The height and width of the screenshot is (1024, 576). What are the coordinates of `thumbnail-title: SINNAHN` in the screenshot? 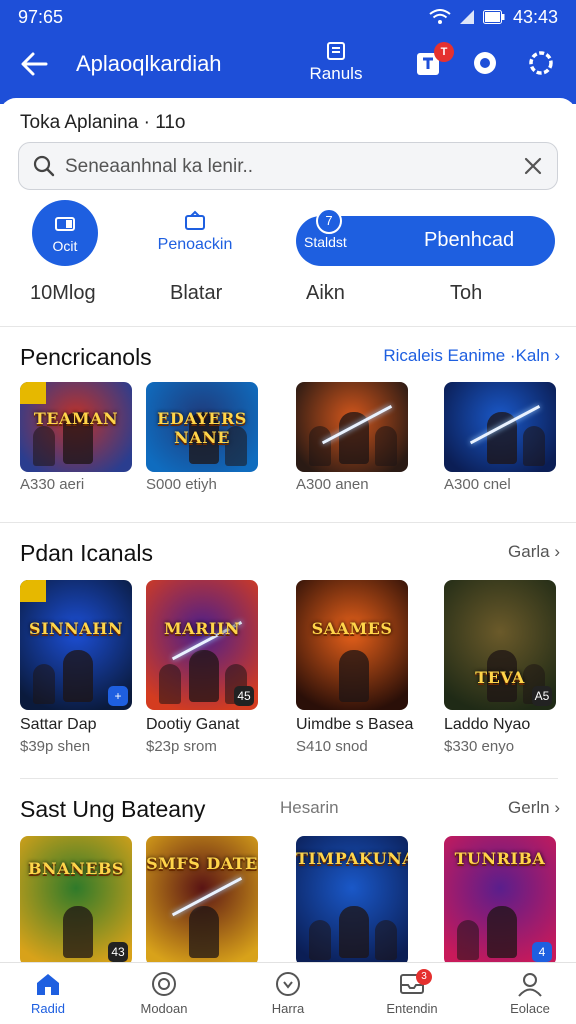 It's located at (76, 628).